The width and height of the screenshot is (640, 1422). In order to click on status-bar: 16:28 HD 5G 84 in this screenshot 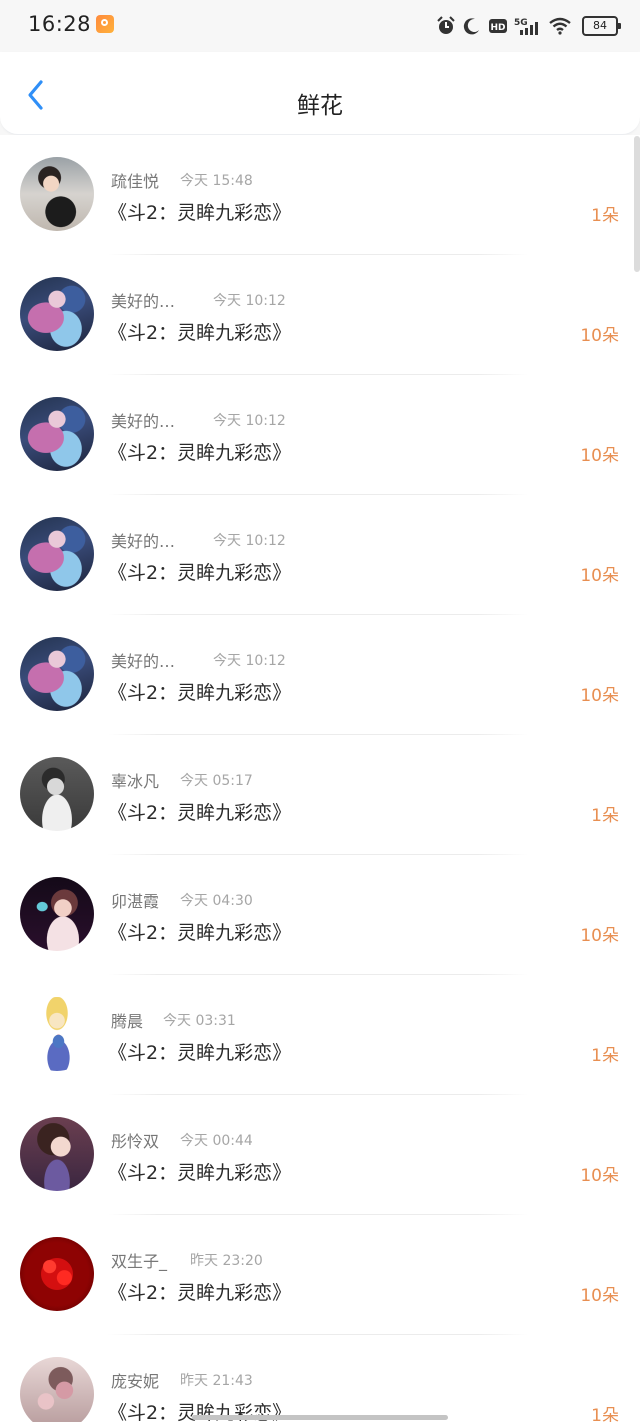, I will do `click(320, 26)`.